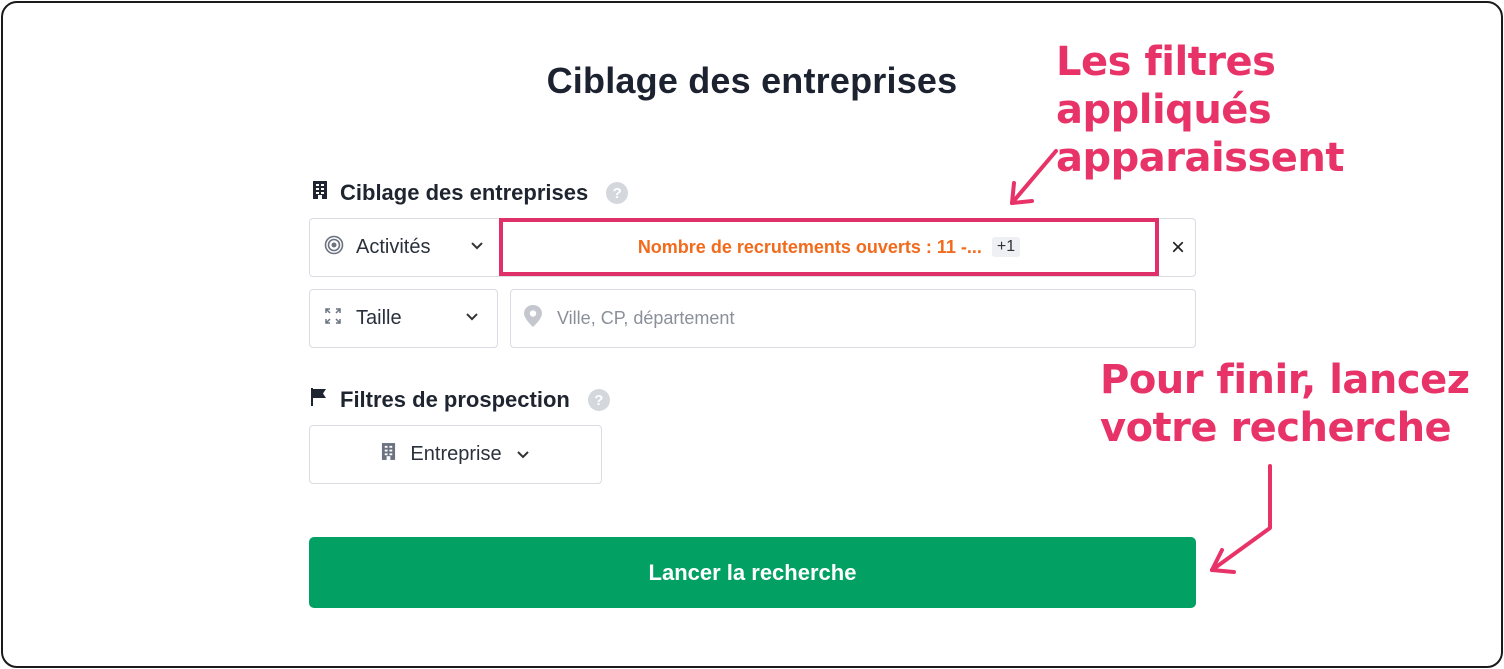  I want to click on annotation-line: apparaissent, so click(1200, 158).